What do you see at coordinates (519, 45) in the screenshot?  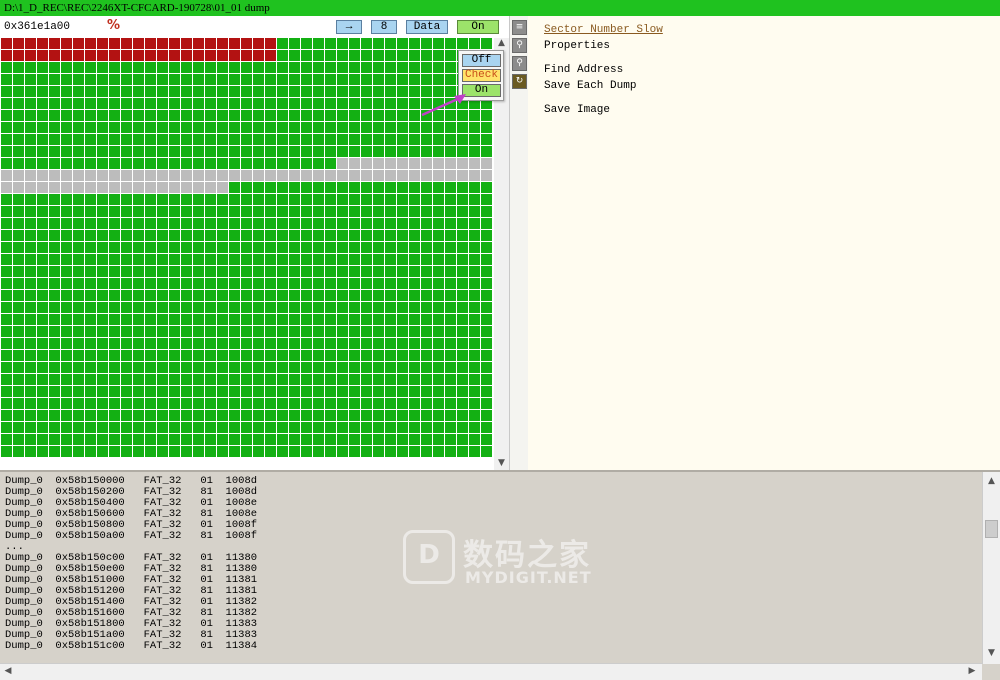 I see `pin-icon: ⚲` at bounding box center [519, 45].